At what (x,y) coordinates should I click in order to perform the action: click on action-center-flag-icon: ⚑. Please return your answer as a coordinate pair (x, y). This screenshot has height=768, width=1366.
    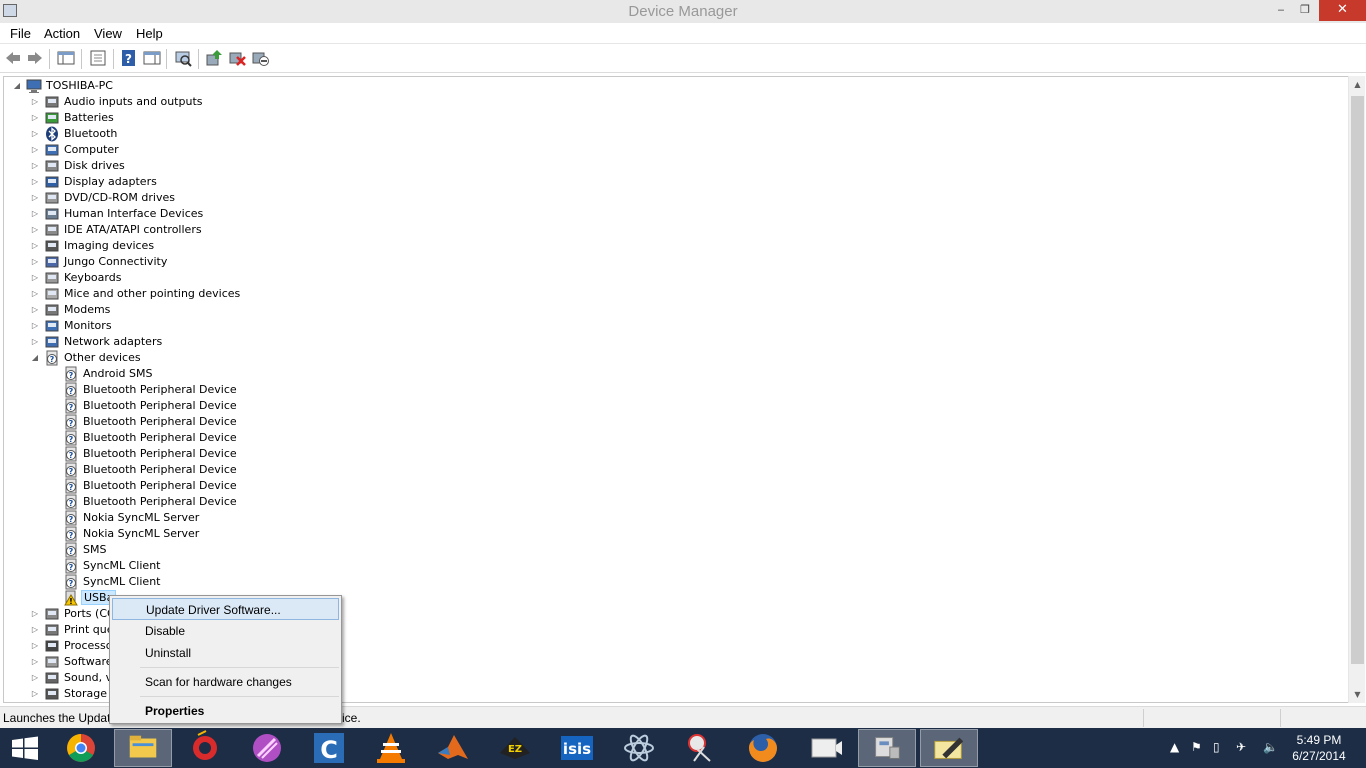
    Looking at the image, I should click on (1196, 747).